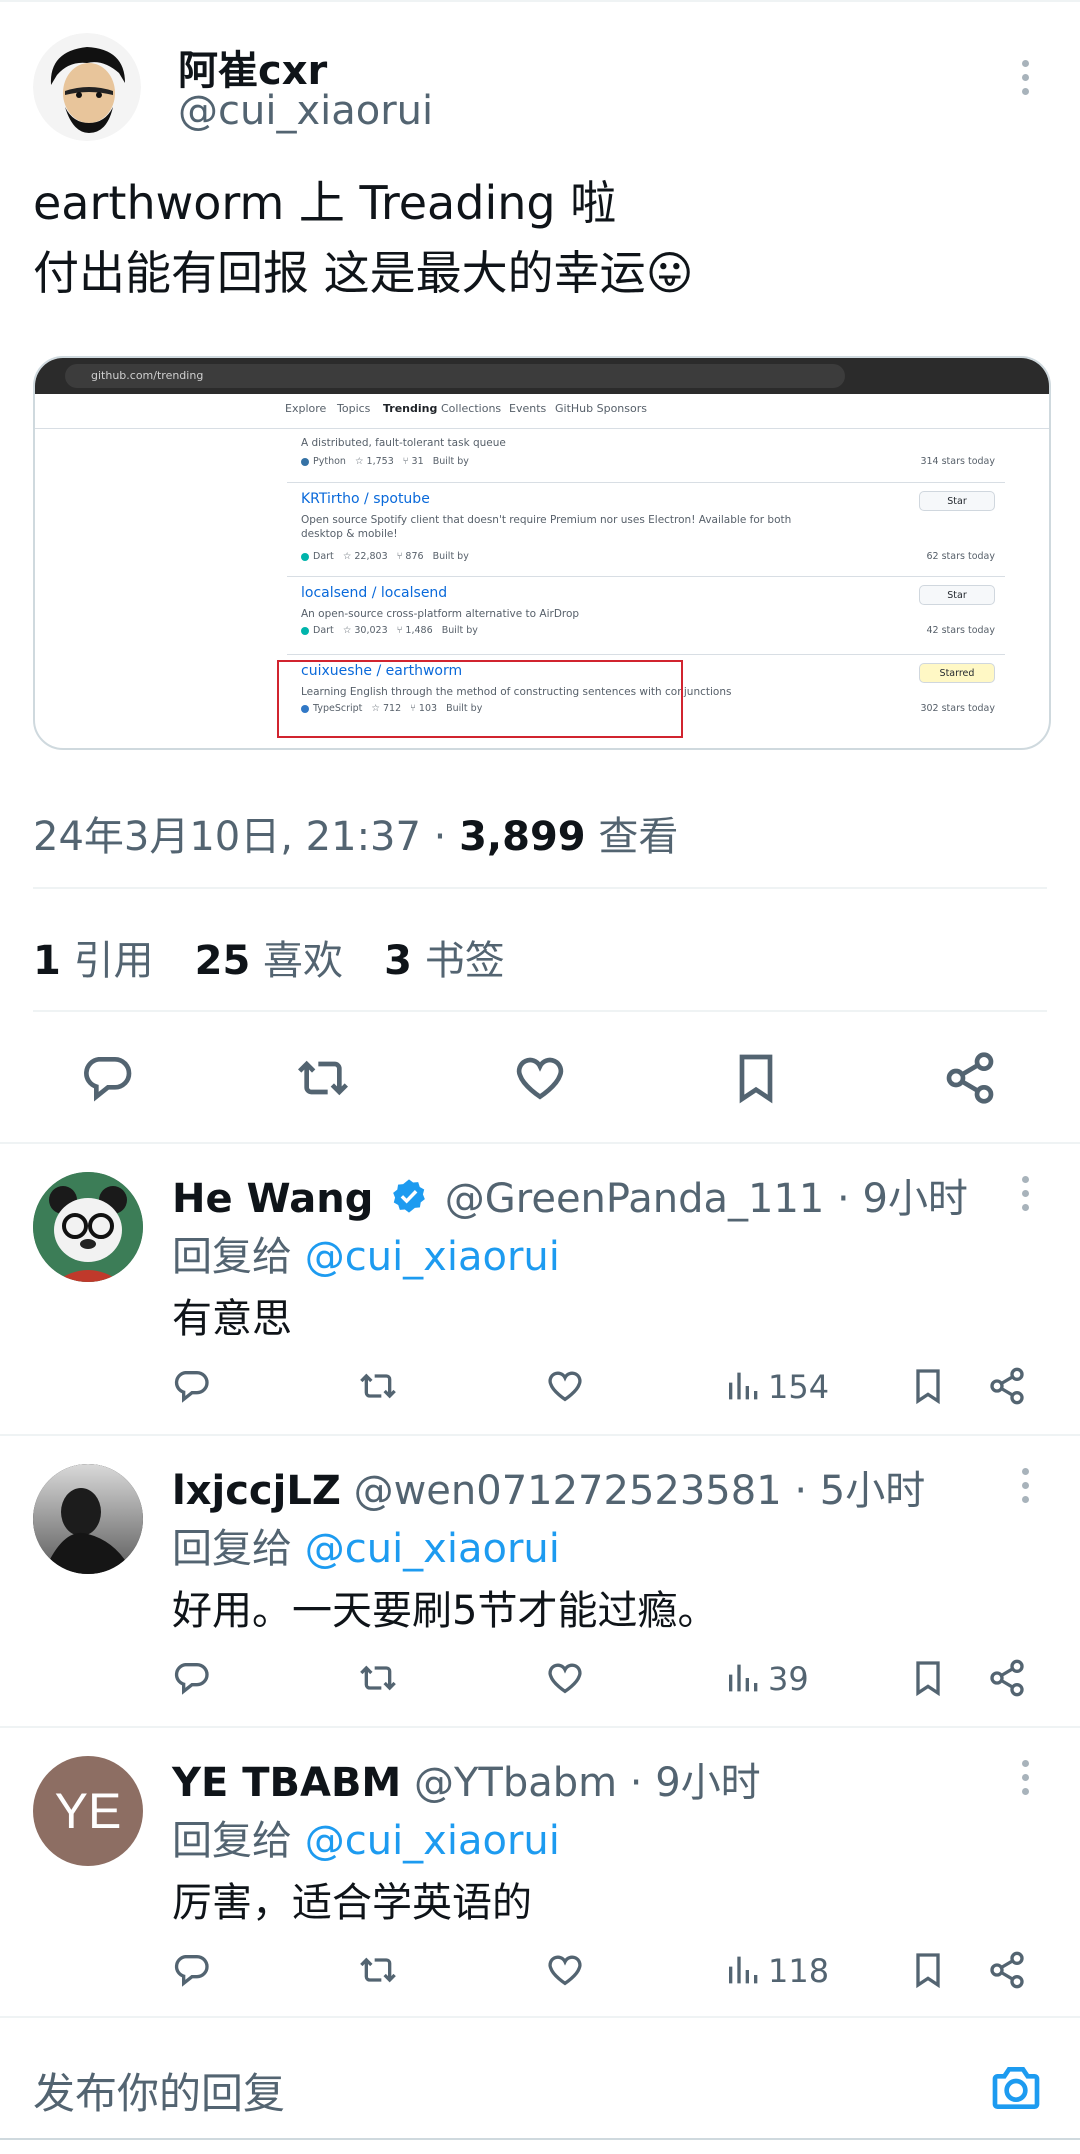  I want to click on gh-nav-item: Collections, so click(471, 408).